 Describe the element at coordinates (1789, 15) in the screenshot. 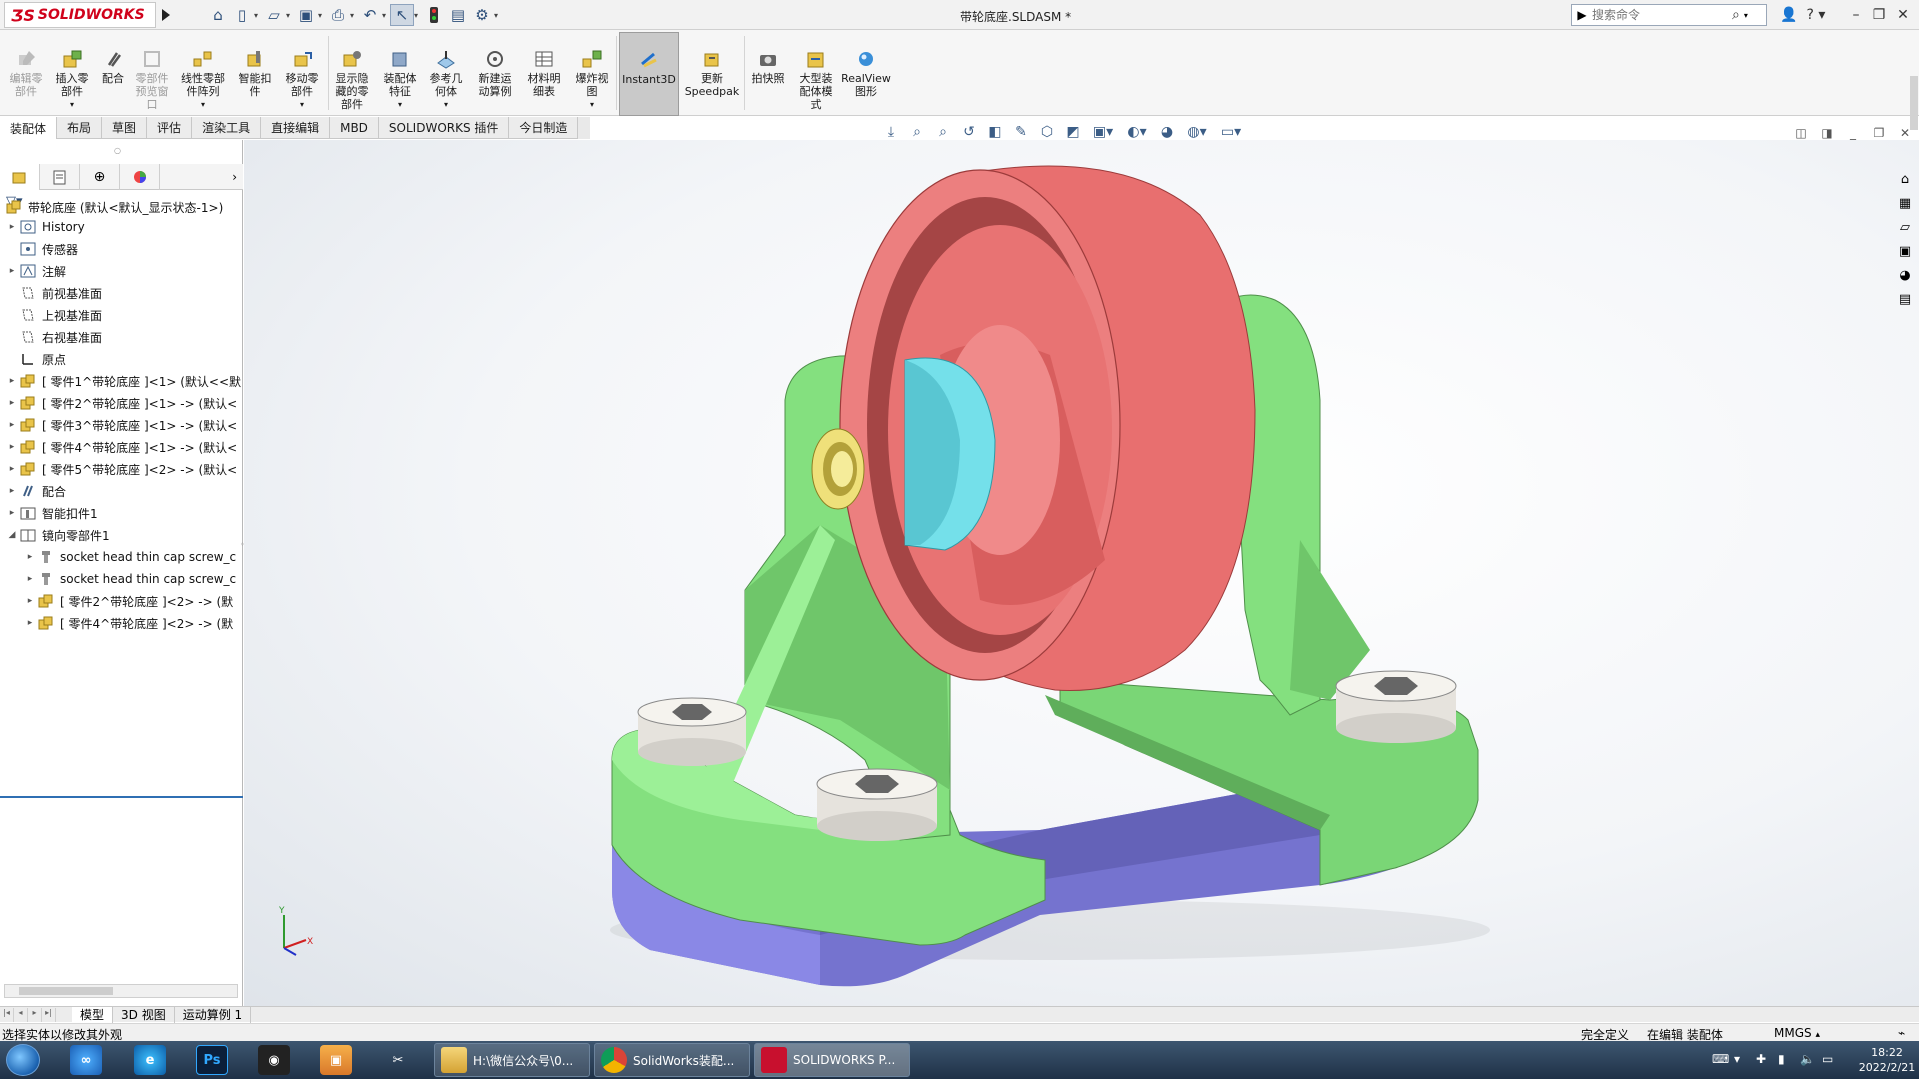

I see `user-icon: 👤` at that location.